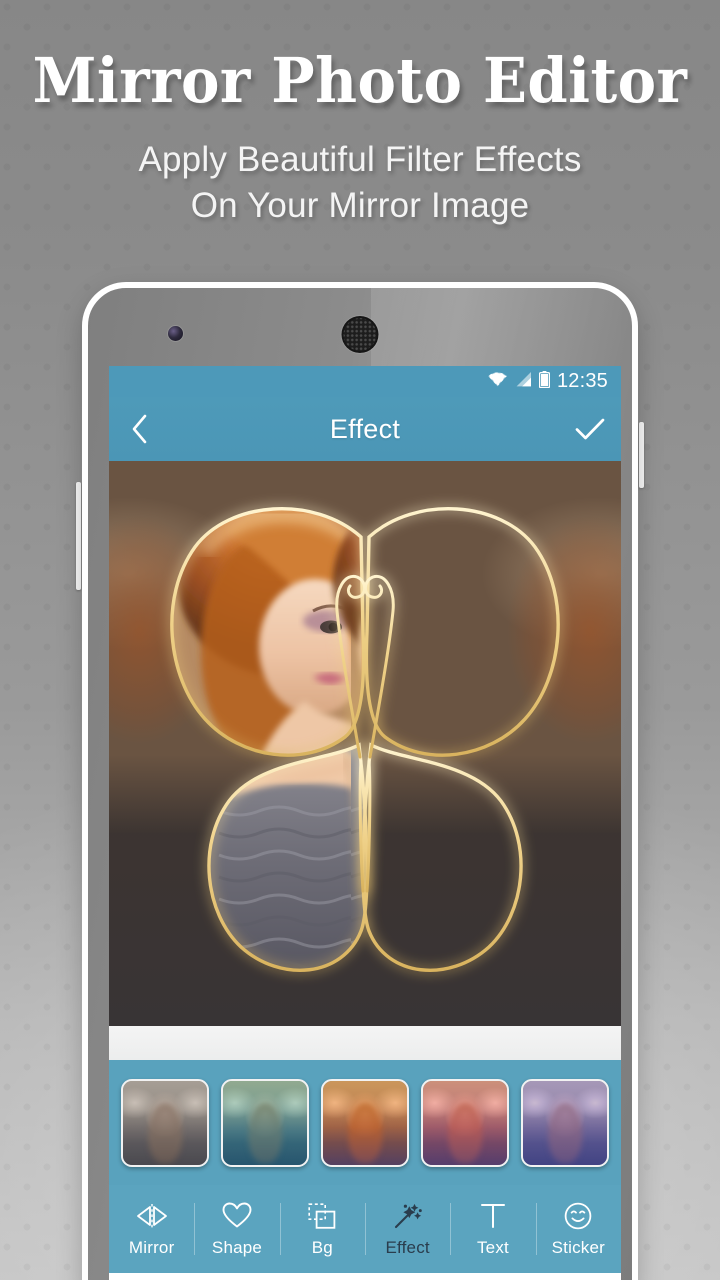 The height and width of the screenshot is (1280, 720). What do you see at coordinates (322, 1216) in the screenshot?
I see `layers-icon` at bounding box center [322, 1216].